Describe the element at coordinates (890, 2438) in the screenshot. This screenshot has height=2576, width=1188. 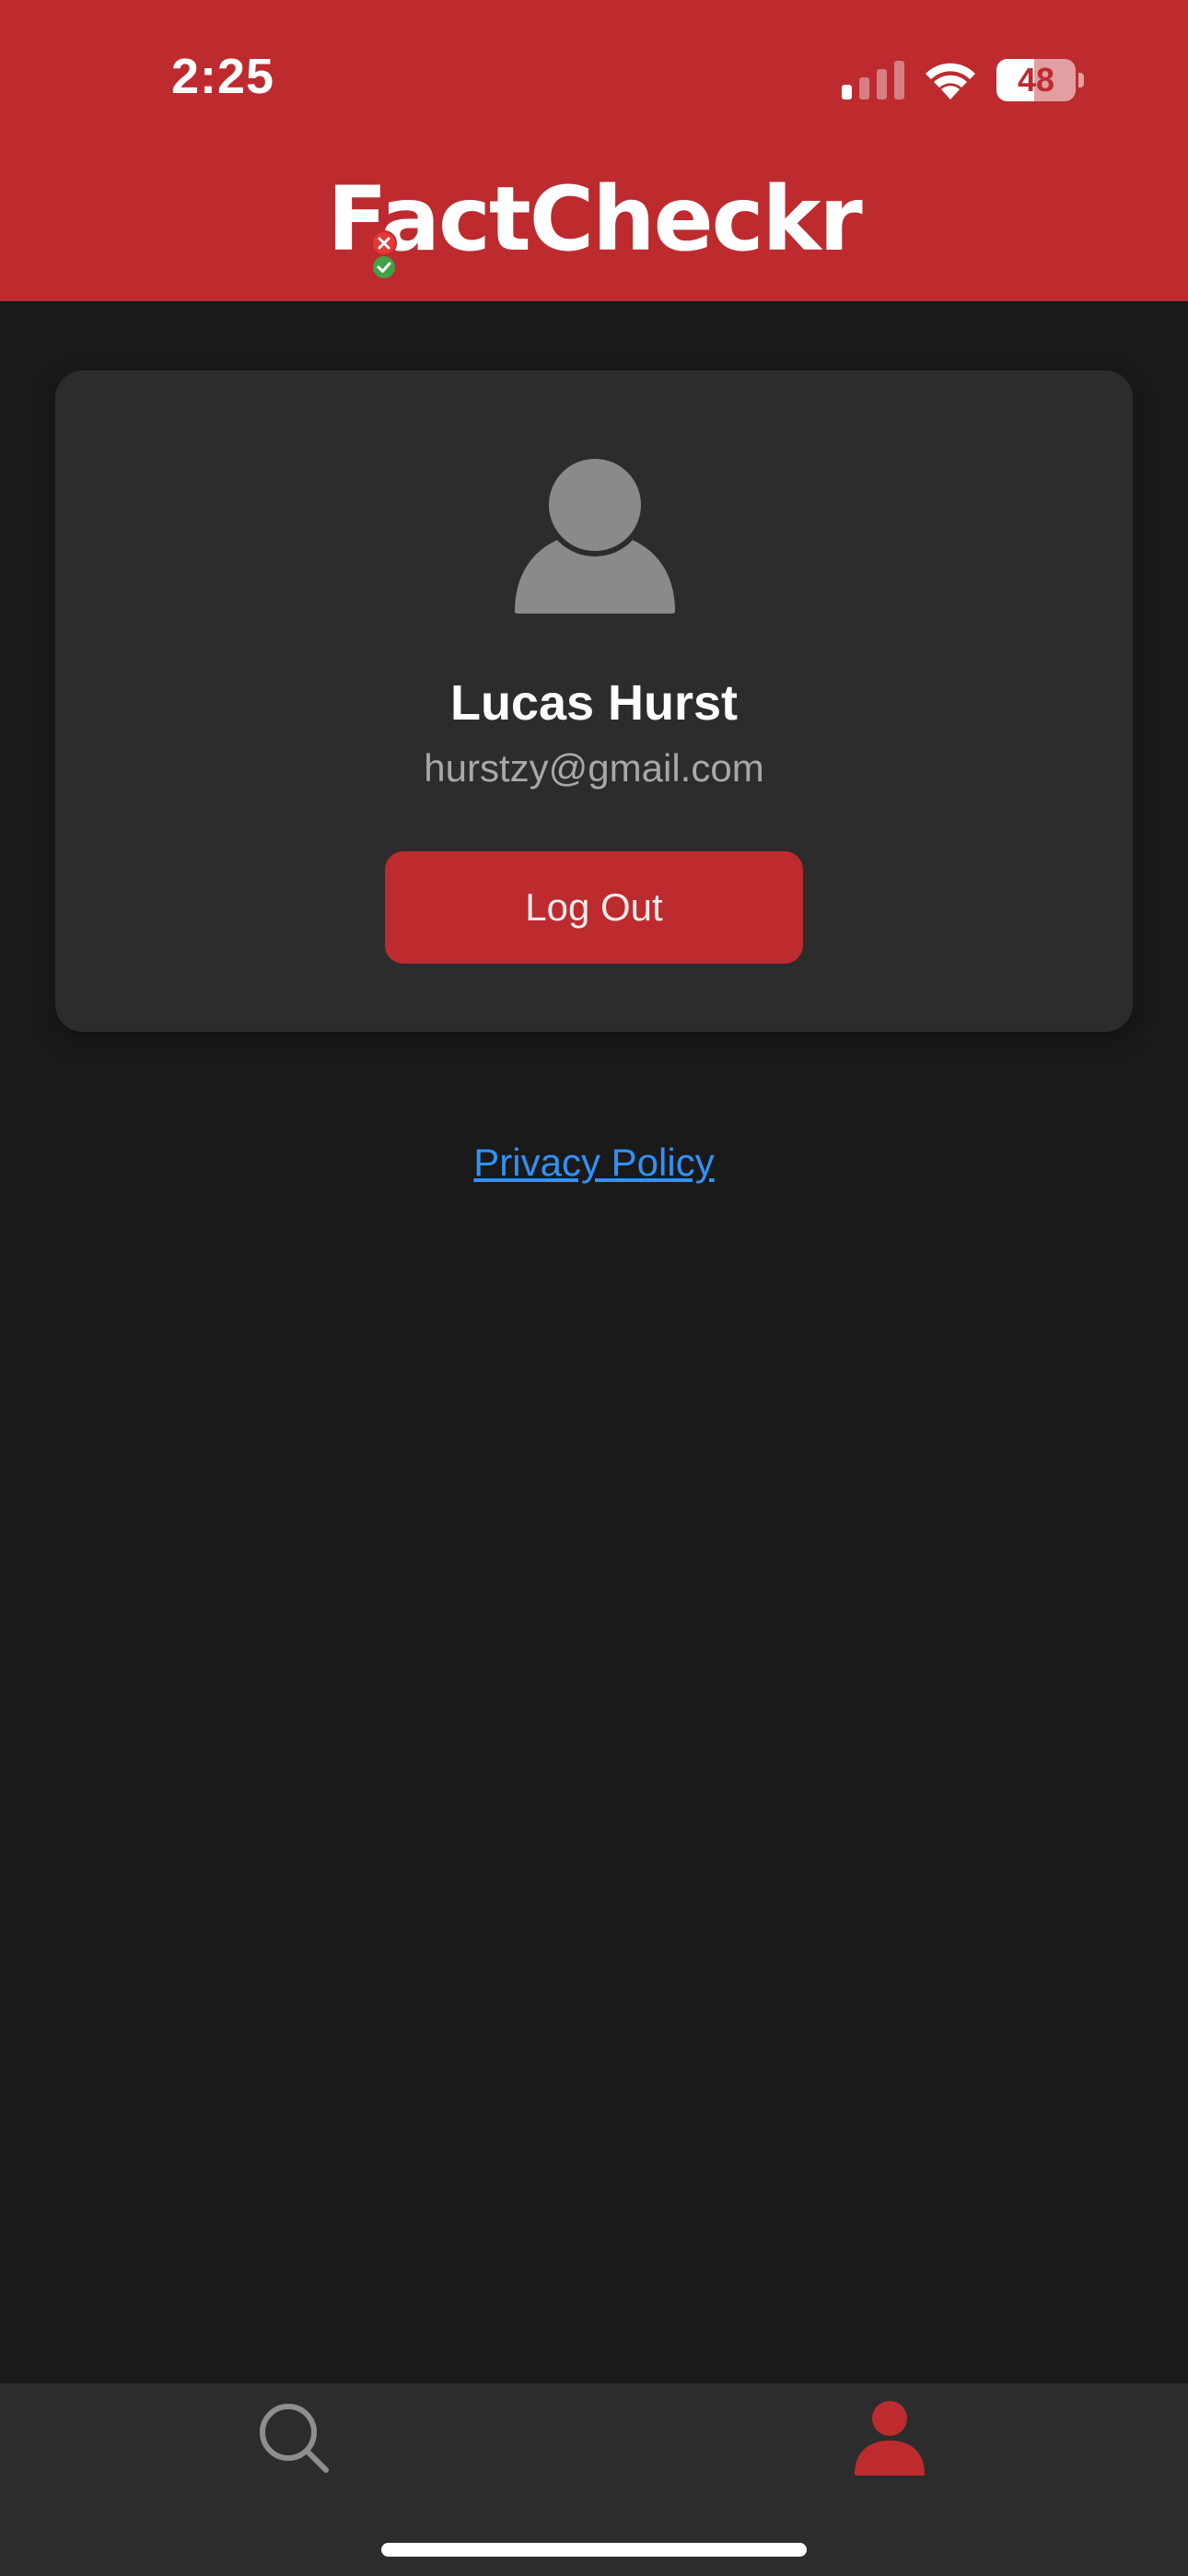
I see `profile-icon` at that location.